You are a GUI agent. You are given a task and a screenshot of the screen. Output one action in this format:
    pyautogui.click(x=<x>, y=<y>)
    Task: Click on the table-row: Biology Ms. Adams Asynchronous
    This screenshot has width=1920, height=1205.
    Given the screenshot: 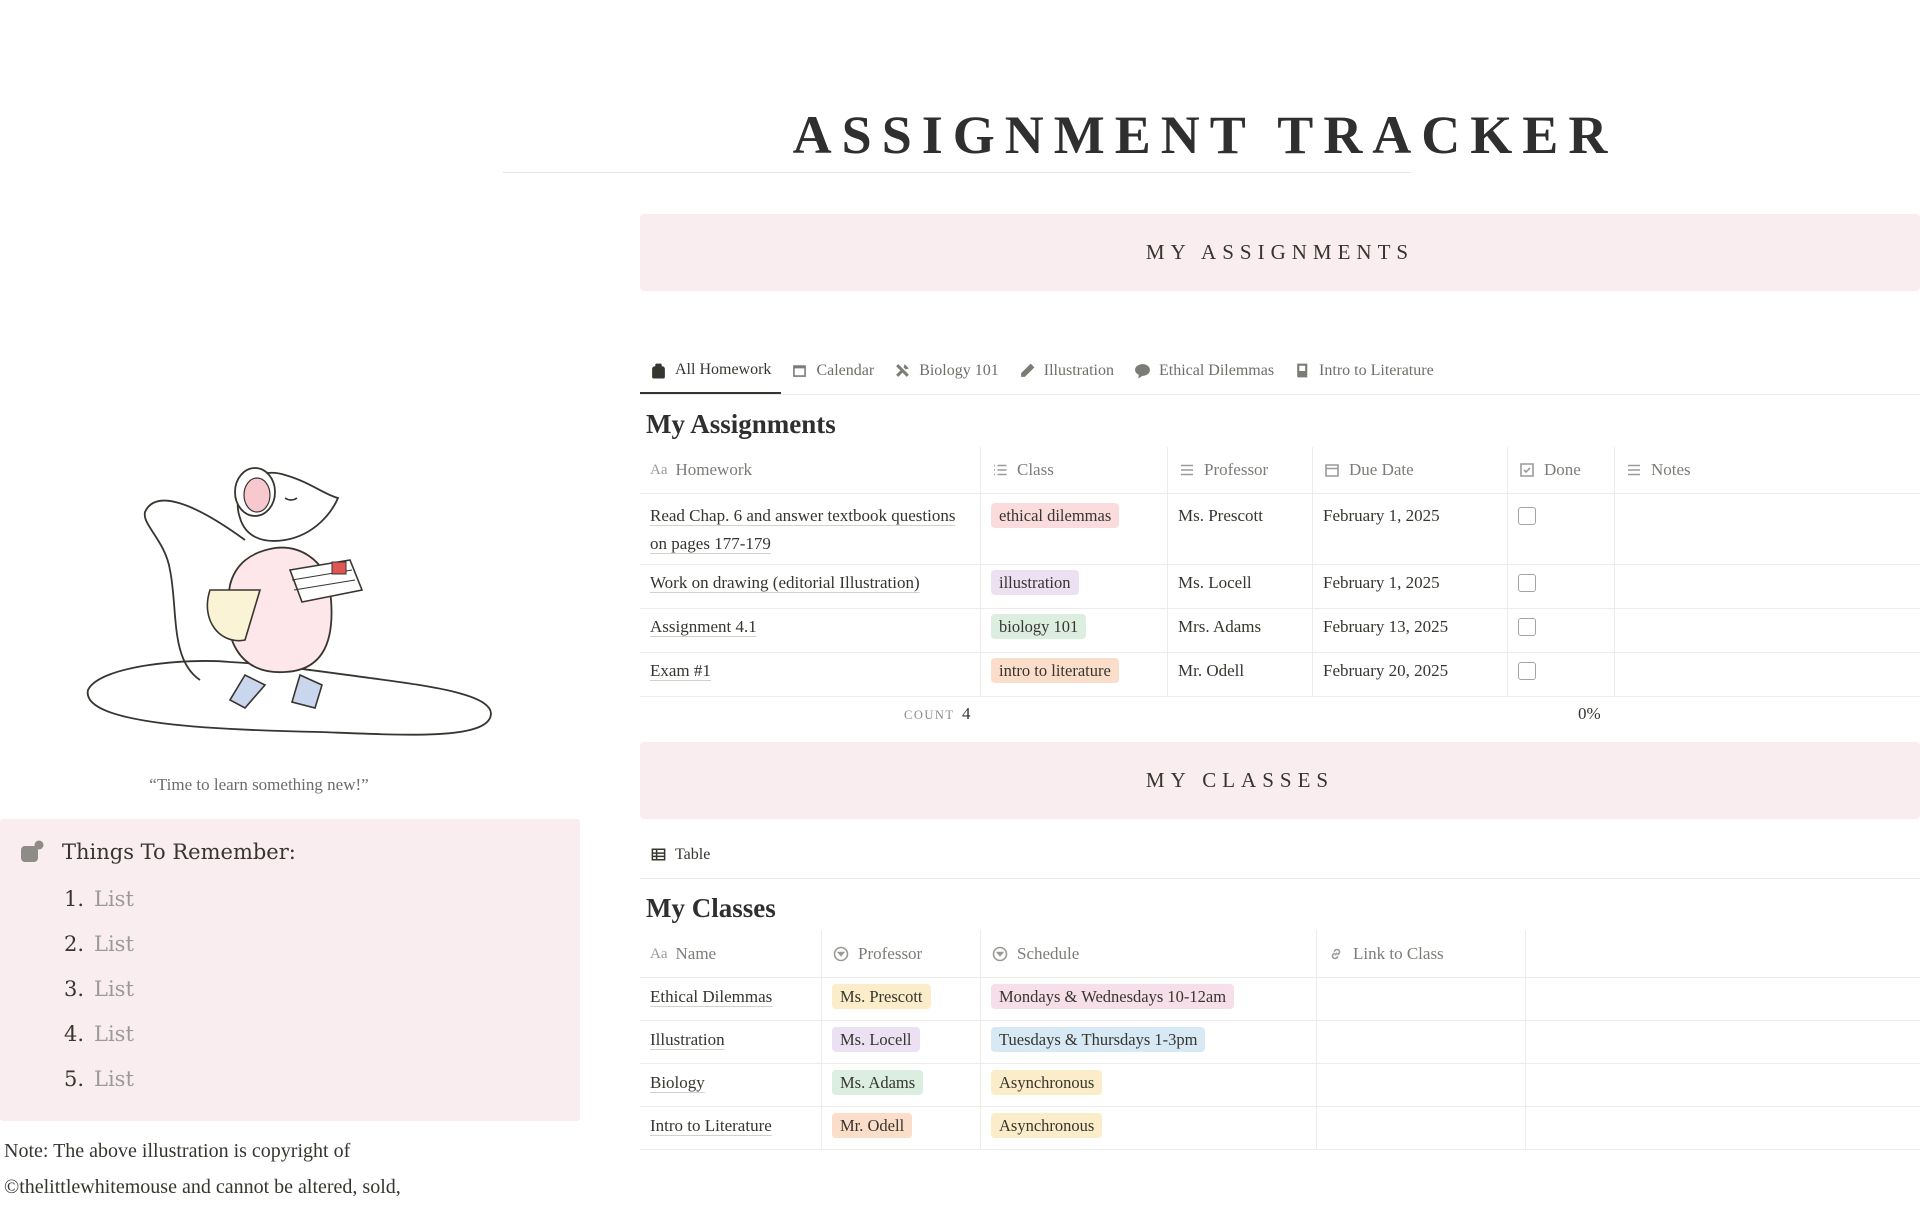 What is the action you would take?
    pyautogui.click(x=1280, y=1085)
    